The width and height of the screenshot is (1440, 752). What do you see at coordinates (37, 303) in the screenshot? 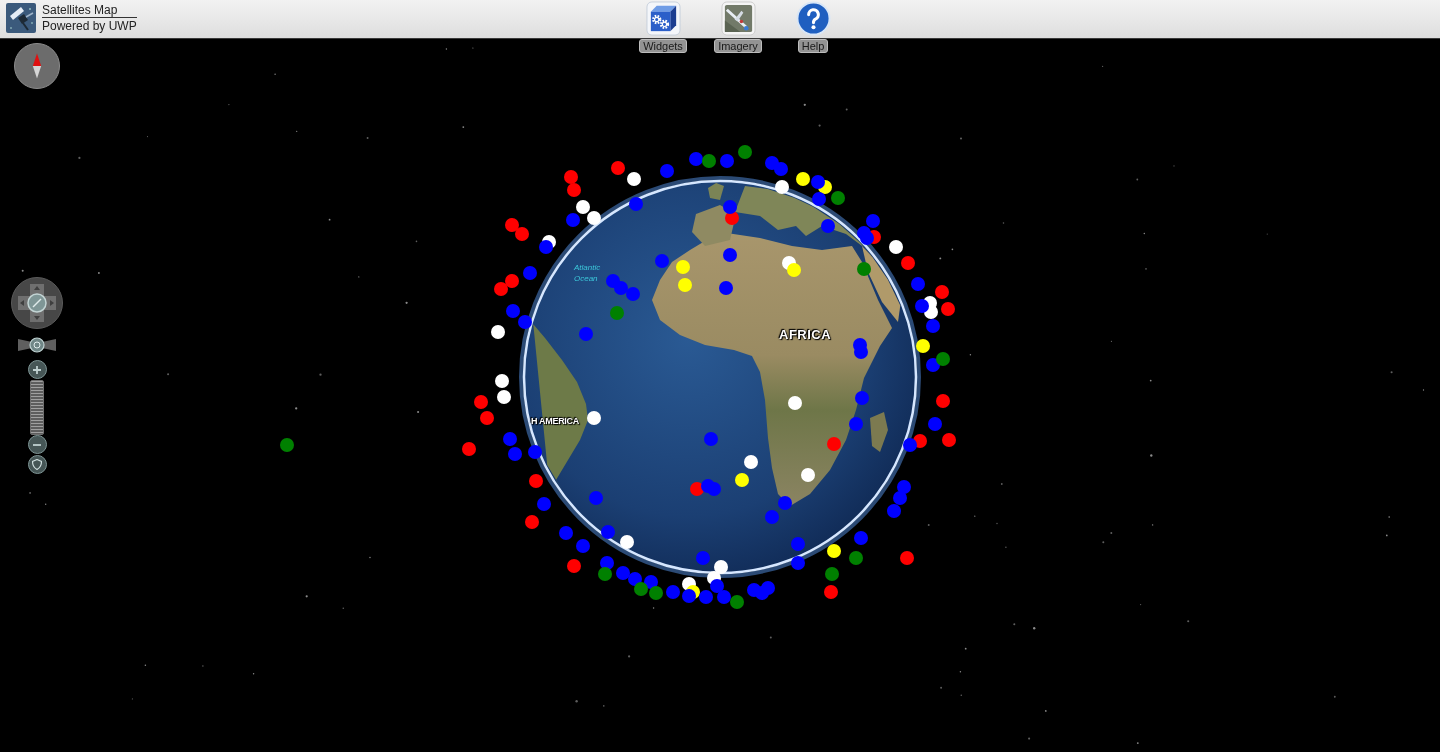
I see `pan-button` at bounding box center [37, 303].